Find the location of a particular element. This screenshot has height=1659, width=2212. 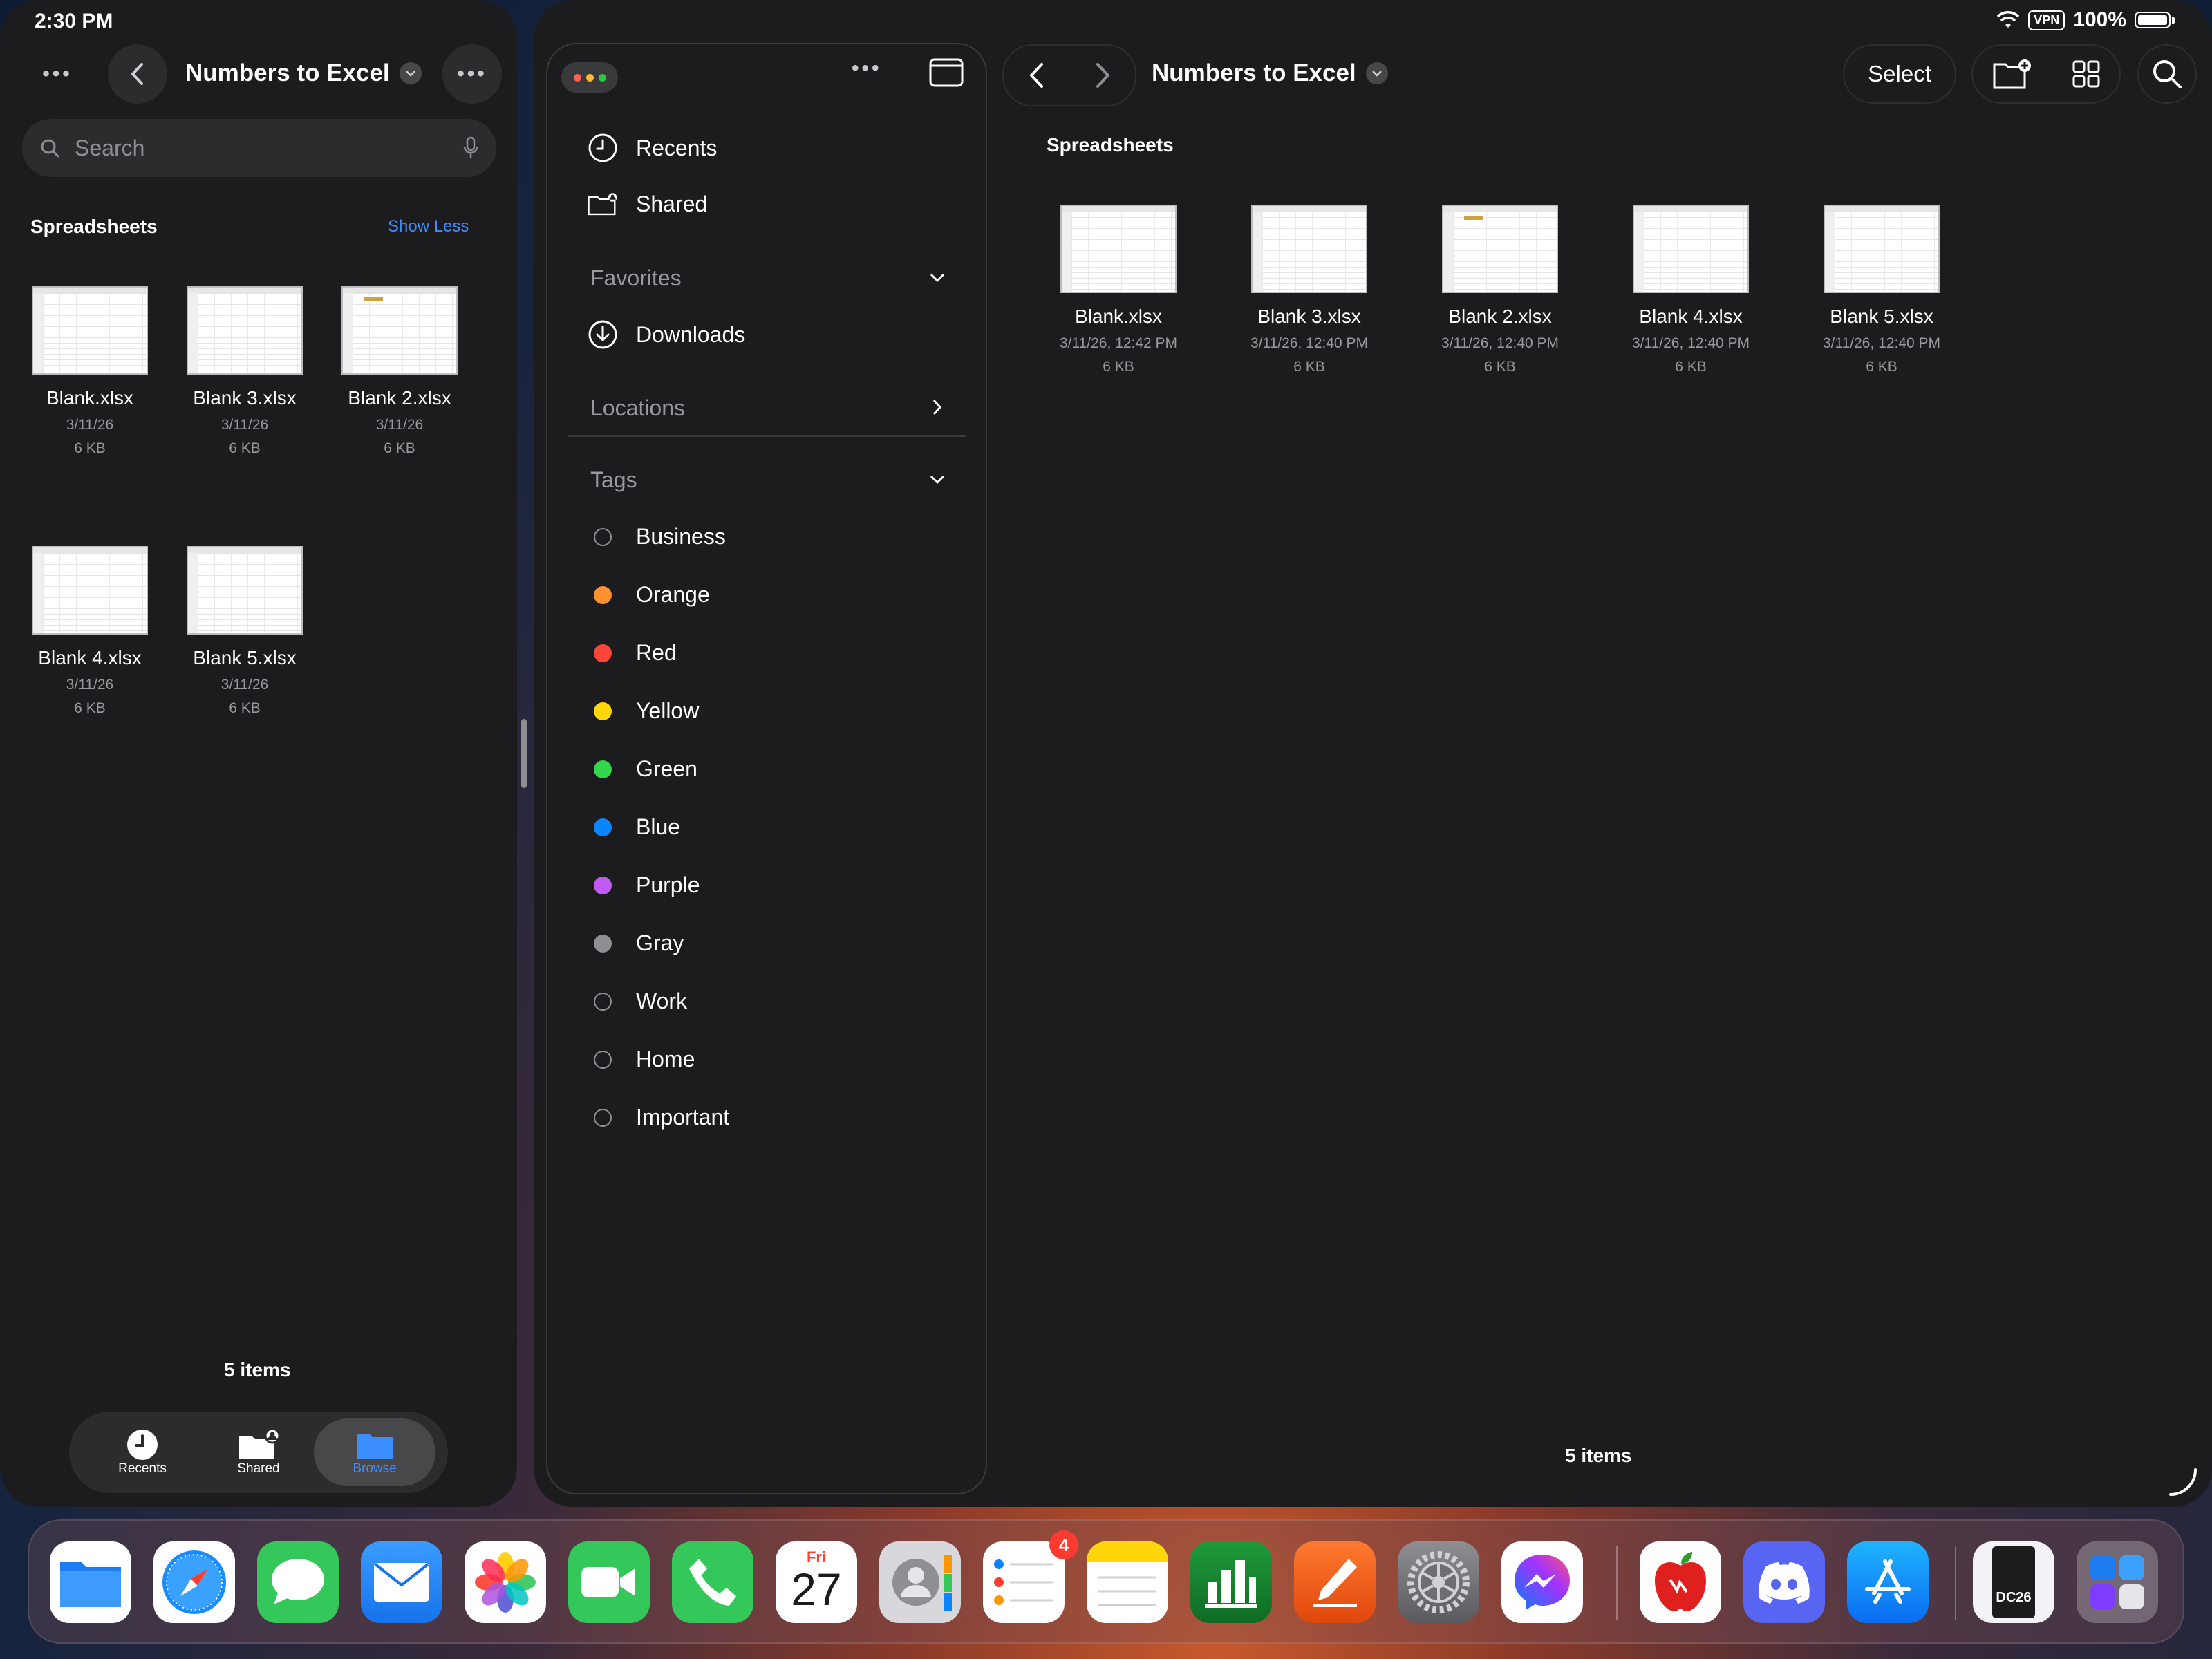

tag-green: Green is located at coordinates (643, 769).